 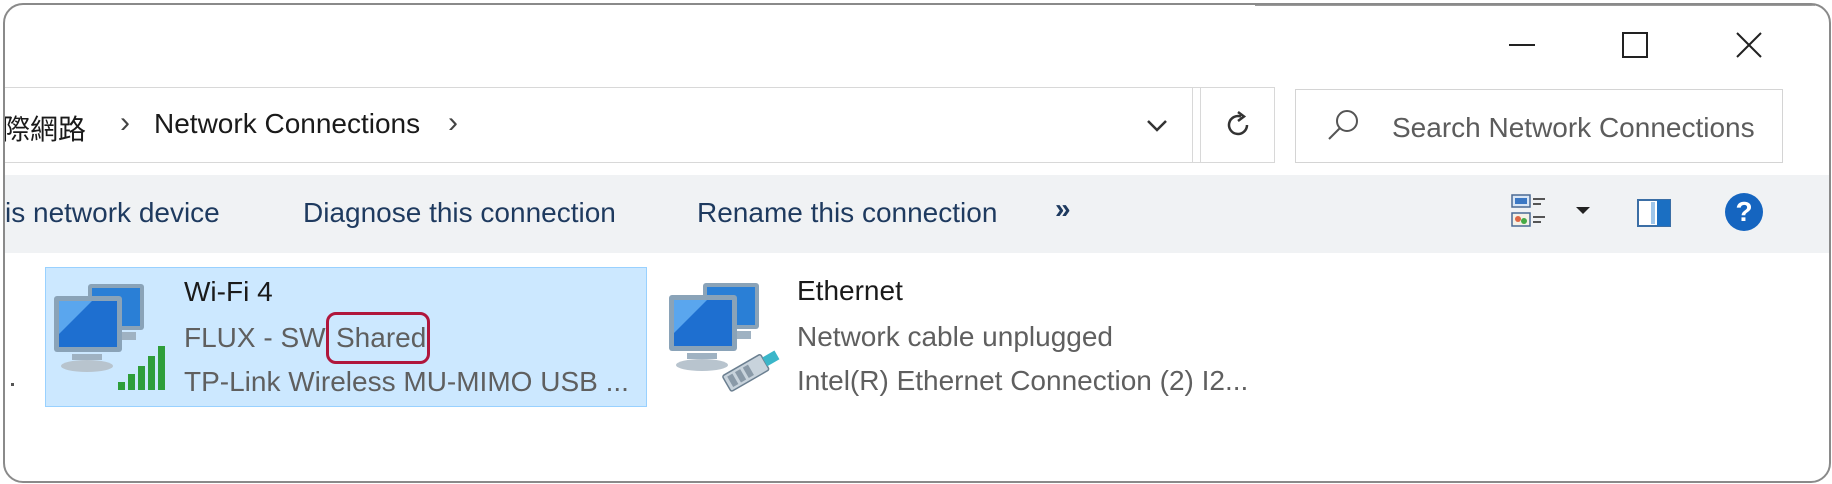 What do you see at coordinates (850, 290) in the screenshot?
I see `connection-name: Ethernet` at bounding box center [850, 290].